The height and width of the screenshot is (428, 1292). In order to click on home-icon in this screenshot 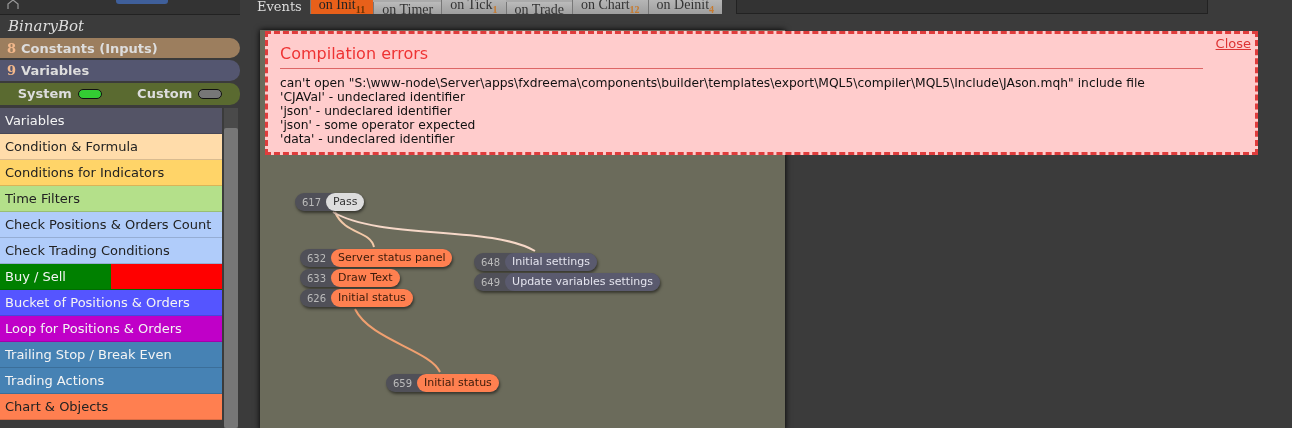, I will do `click(13, 5)`.